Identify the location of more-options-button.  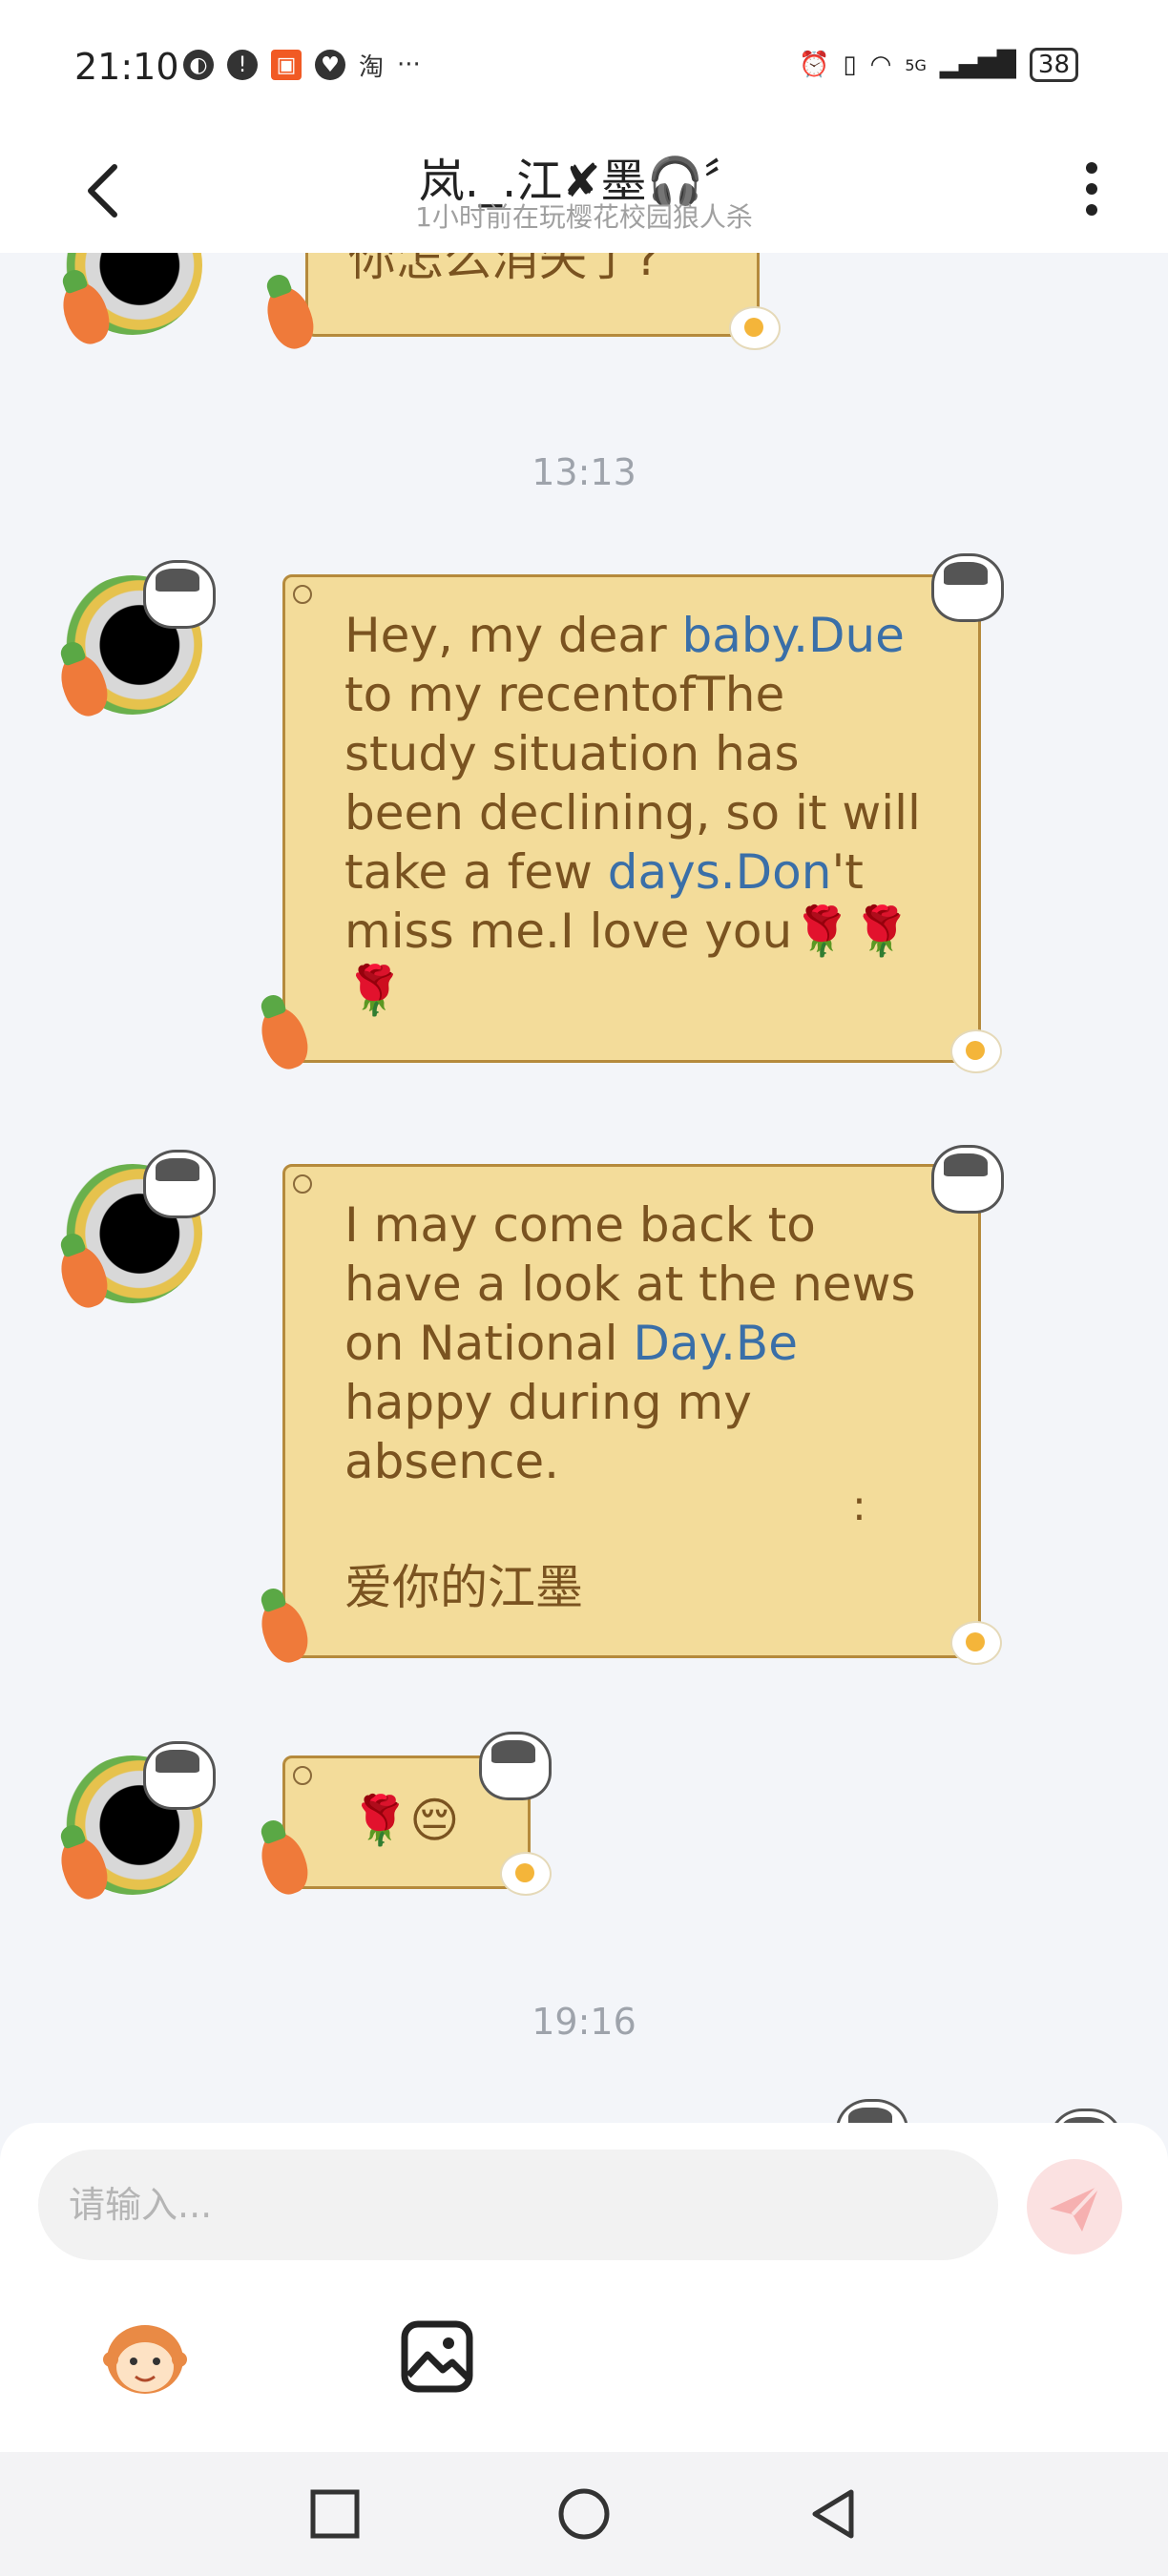
(1092, 189).